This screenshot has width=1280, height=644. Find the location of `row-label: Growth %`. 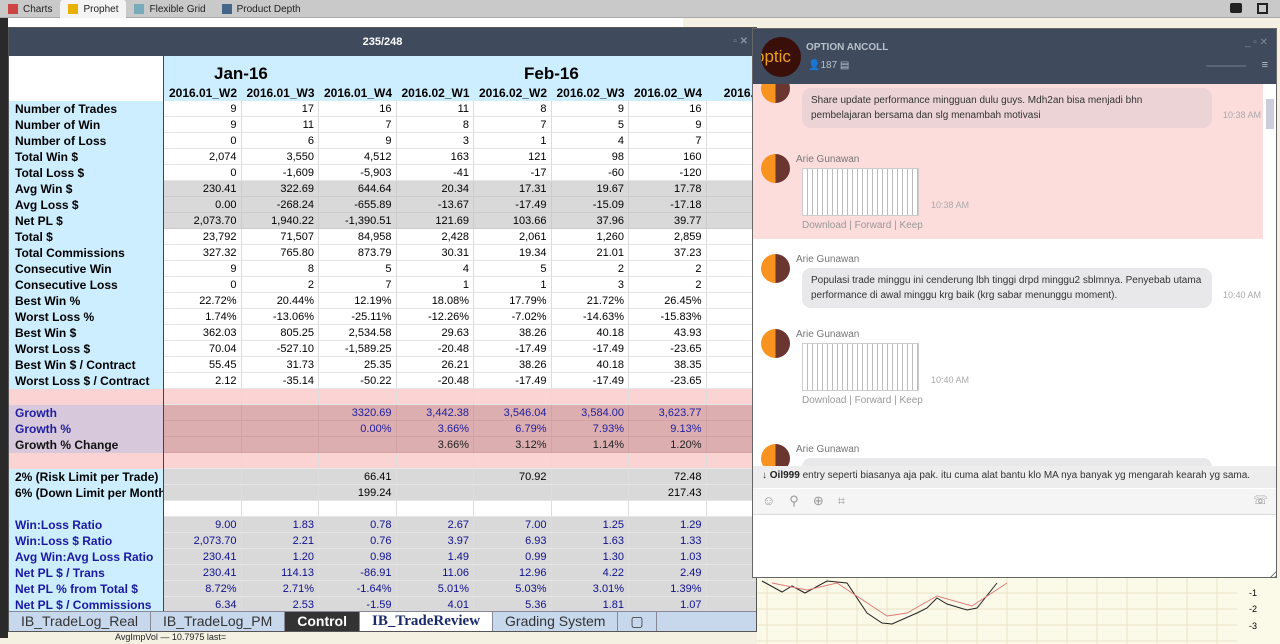

row-label: Growth % is located at coordinates (86, 429).